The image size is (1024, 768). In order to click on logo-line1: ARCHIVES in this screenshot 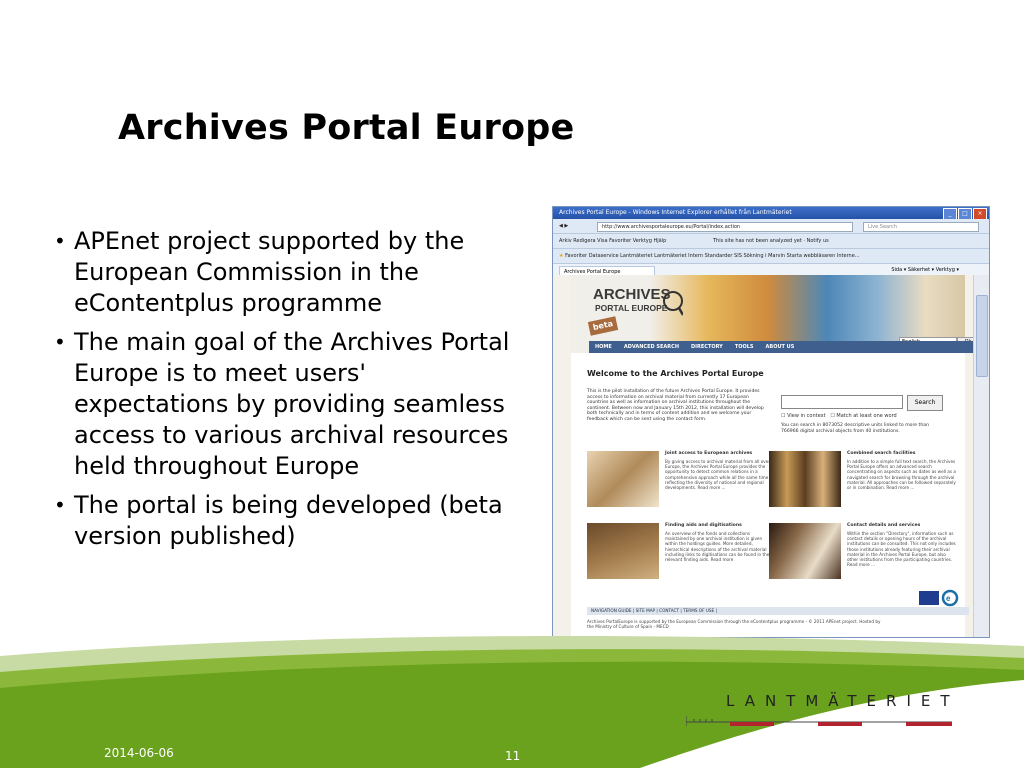, I will do `click(632, 294)`.